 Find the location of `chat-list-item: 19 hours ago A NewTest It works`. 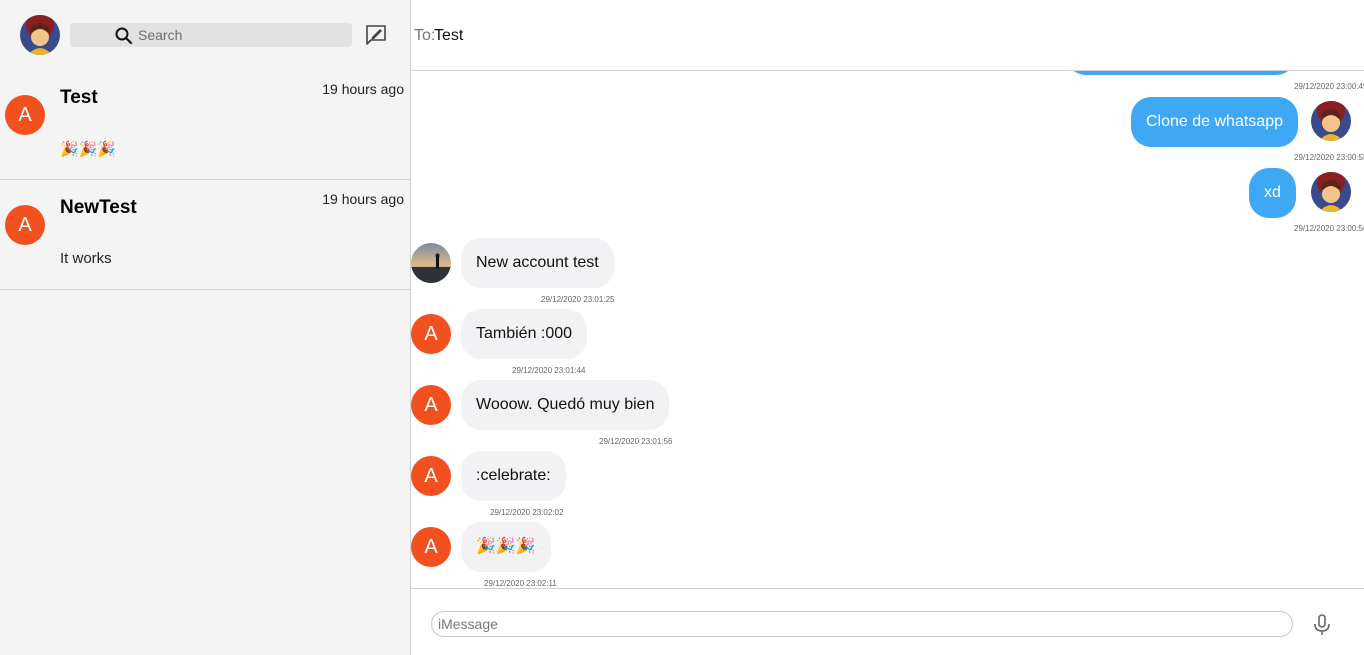

chat-list-item: 19 hours ago A NewTest It works is located at coordinates (205, 235).